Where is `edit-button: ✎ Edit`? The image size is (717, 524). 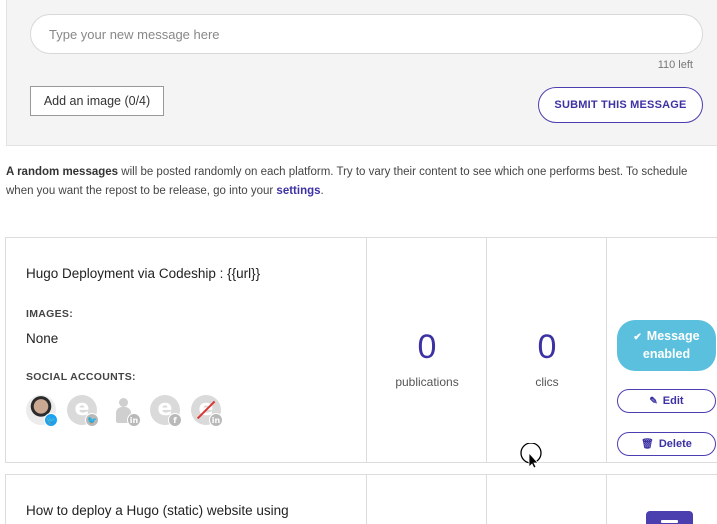 edit-button: ✎ Edit is located at coordinates (666, 401).